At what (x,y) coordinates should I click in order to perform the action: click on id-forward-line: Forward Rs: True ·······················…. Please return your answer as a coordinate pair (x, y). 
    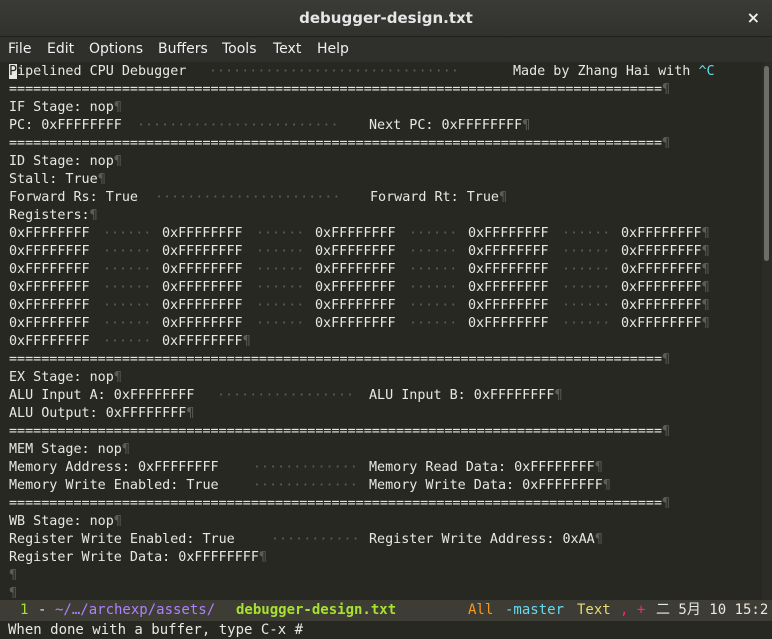
    Looking at the image, I should click on (258, 197).